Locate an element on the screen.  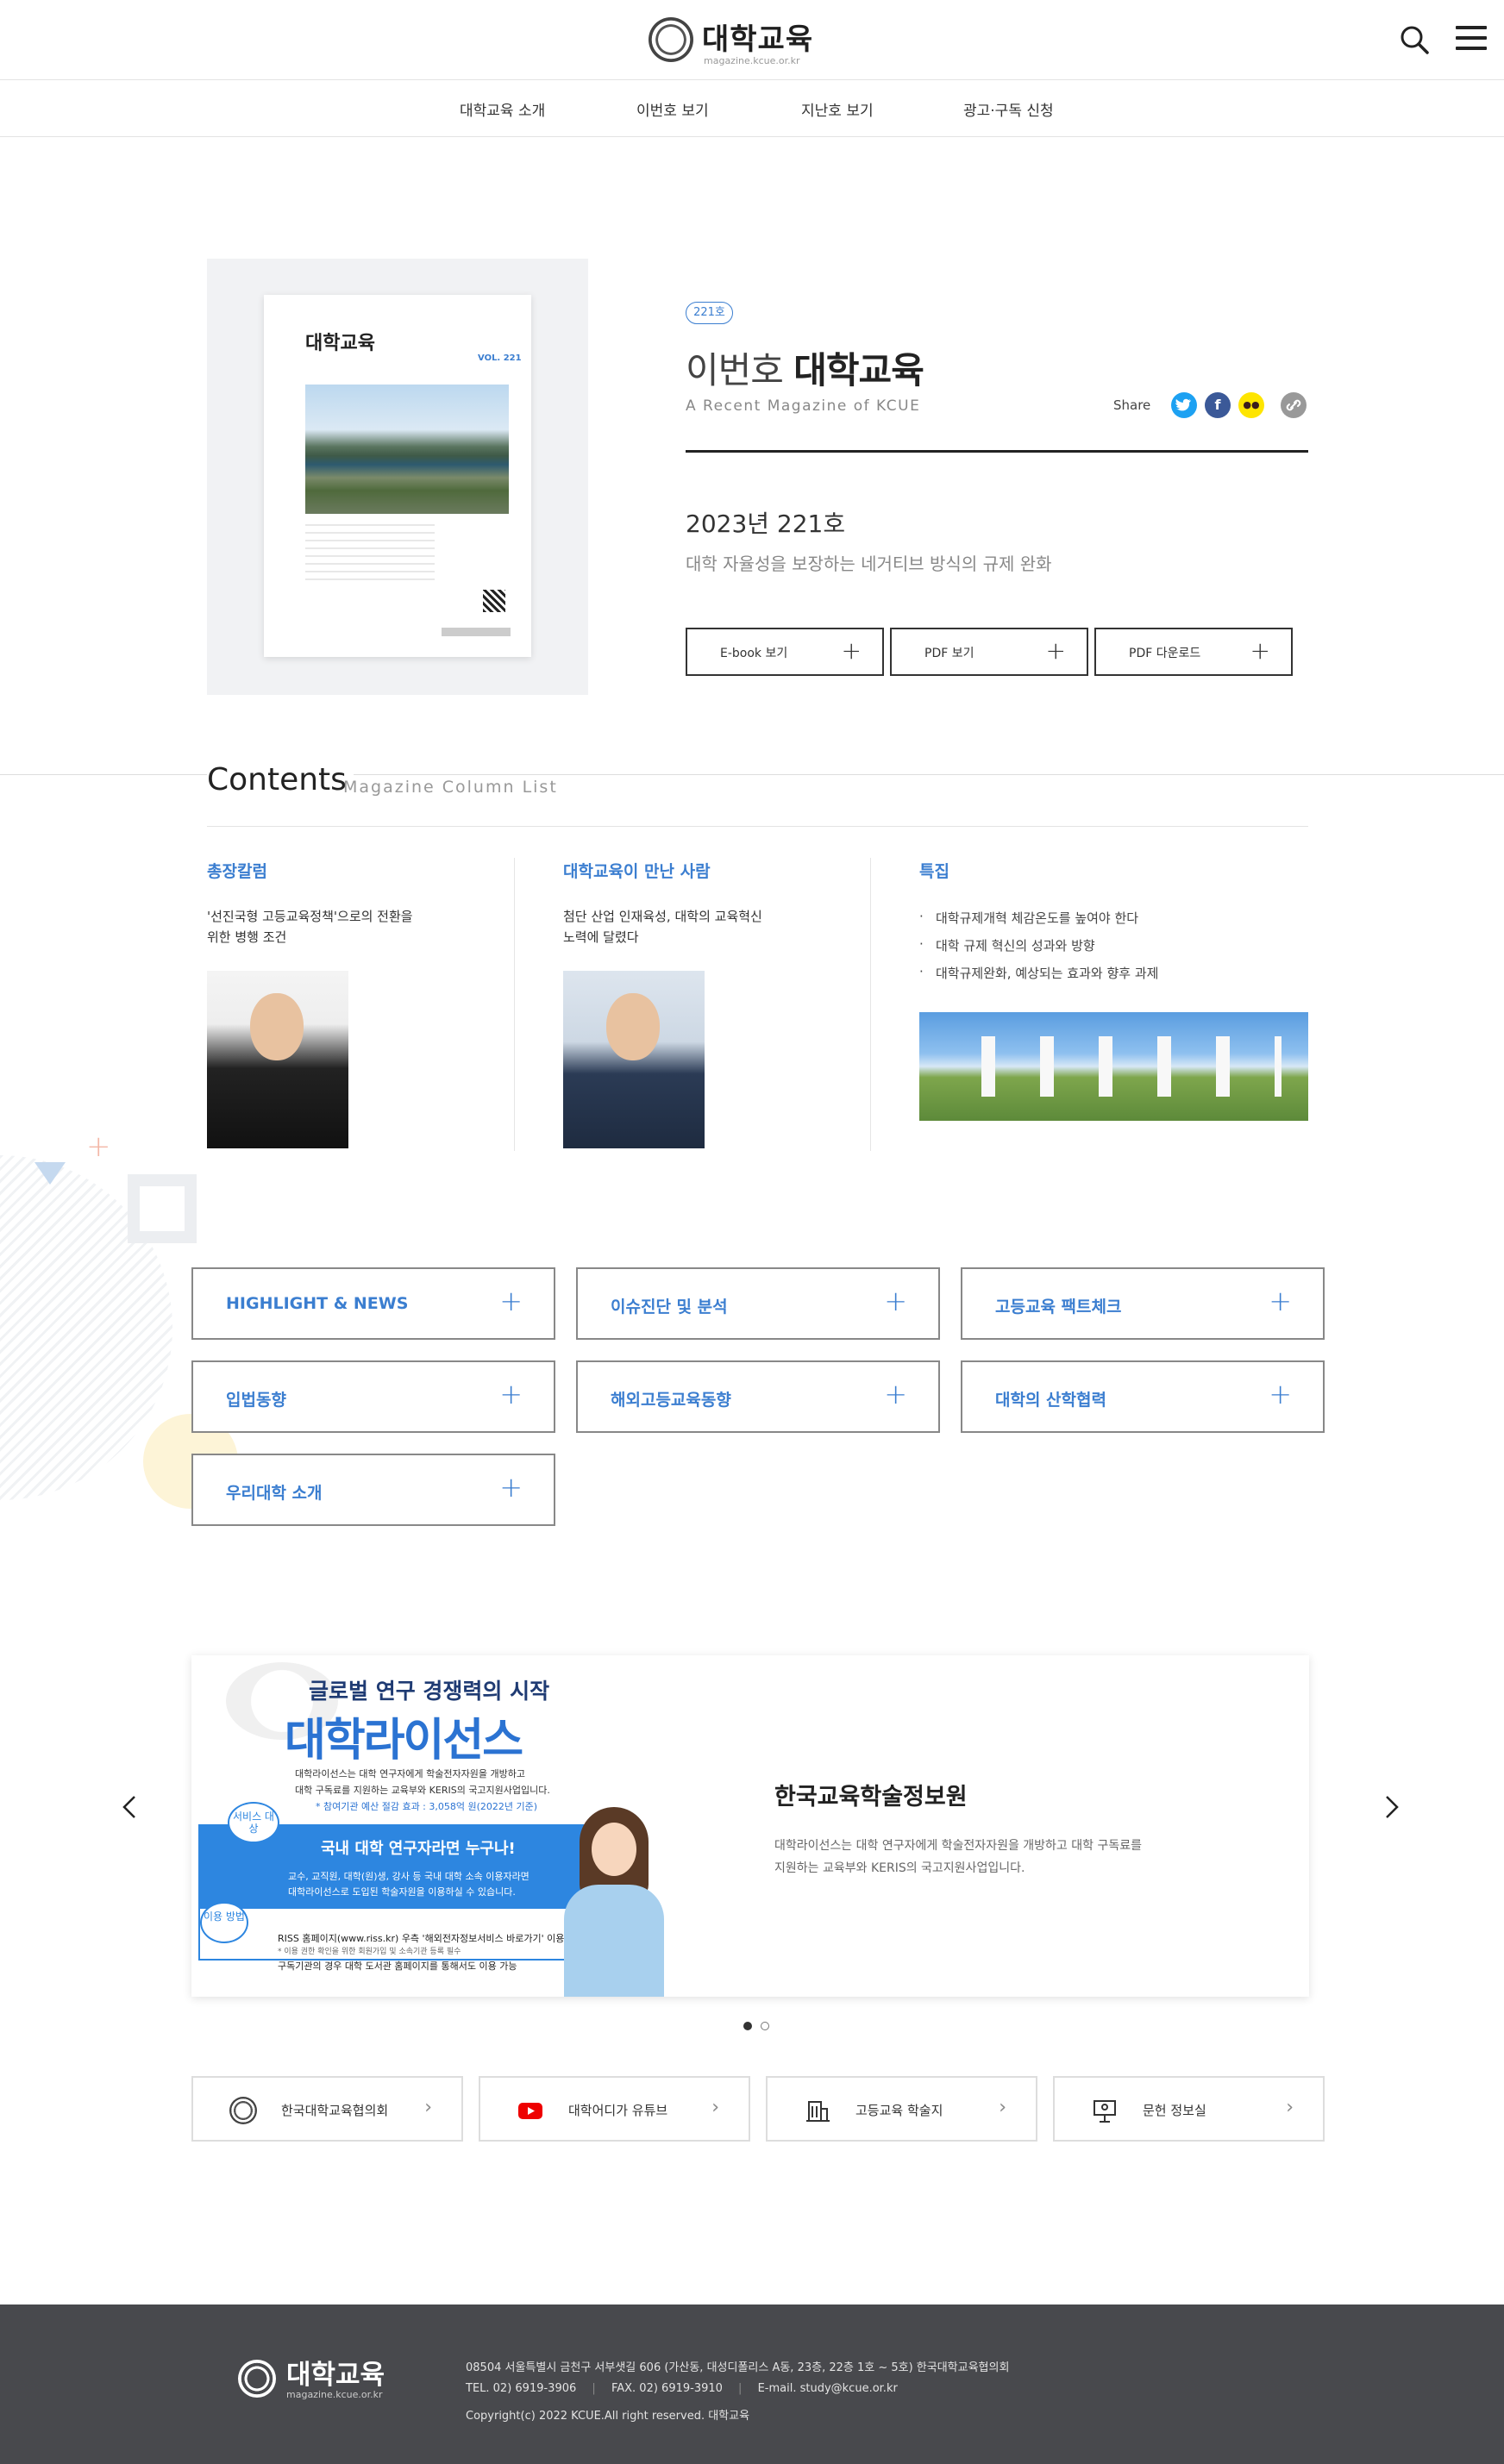
hamburger-menu-icon is located at coordinates (1471, 39).